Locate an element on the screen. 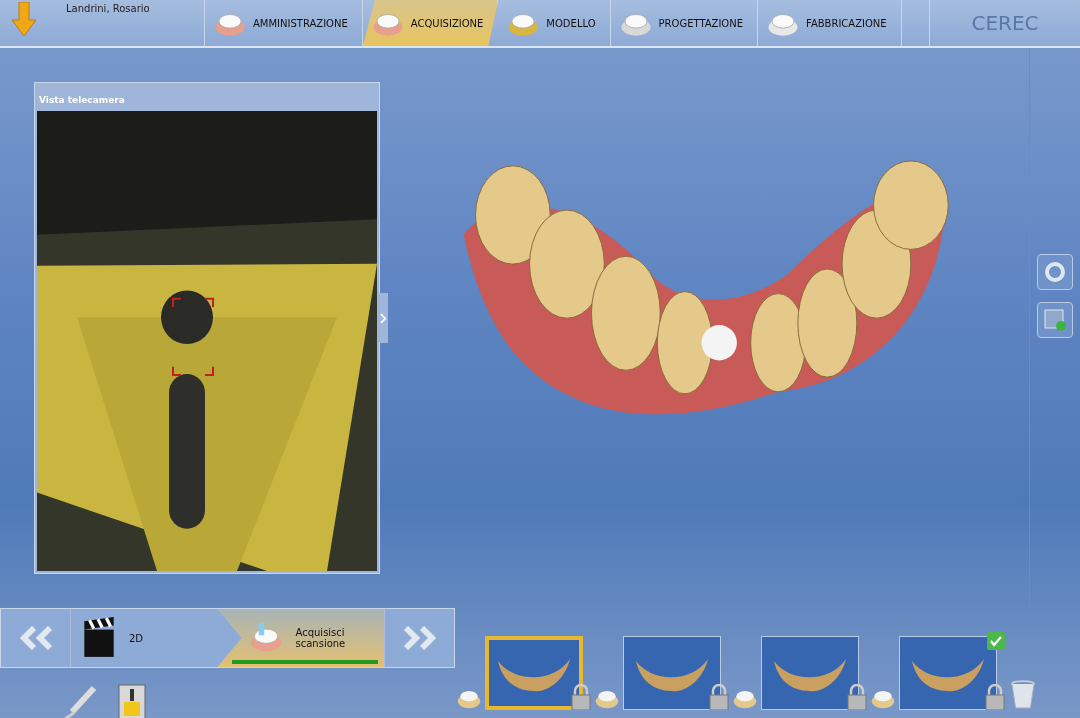 This screenshot has height=718, width=1080. workflow-step-tab: FABBRICAZIONE is located at coordinates (830, 23).